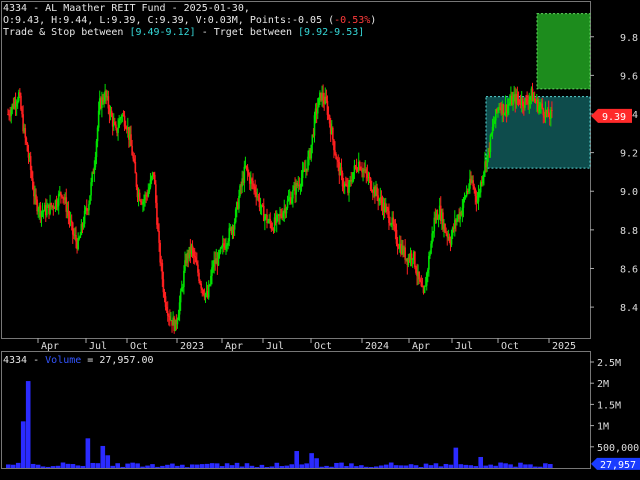  What do you see at coordinates (564, 346) in the screenshot?
I see `x-tick-label: 2025` at bounding box center [564, 346].